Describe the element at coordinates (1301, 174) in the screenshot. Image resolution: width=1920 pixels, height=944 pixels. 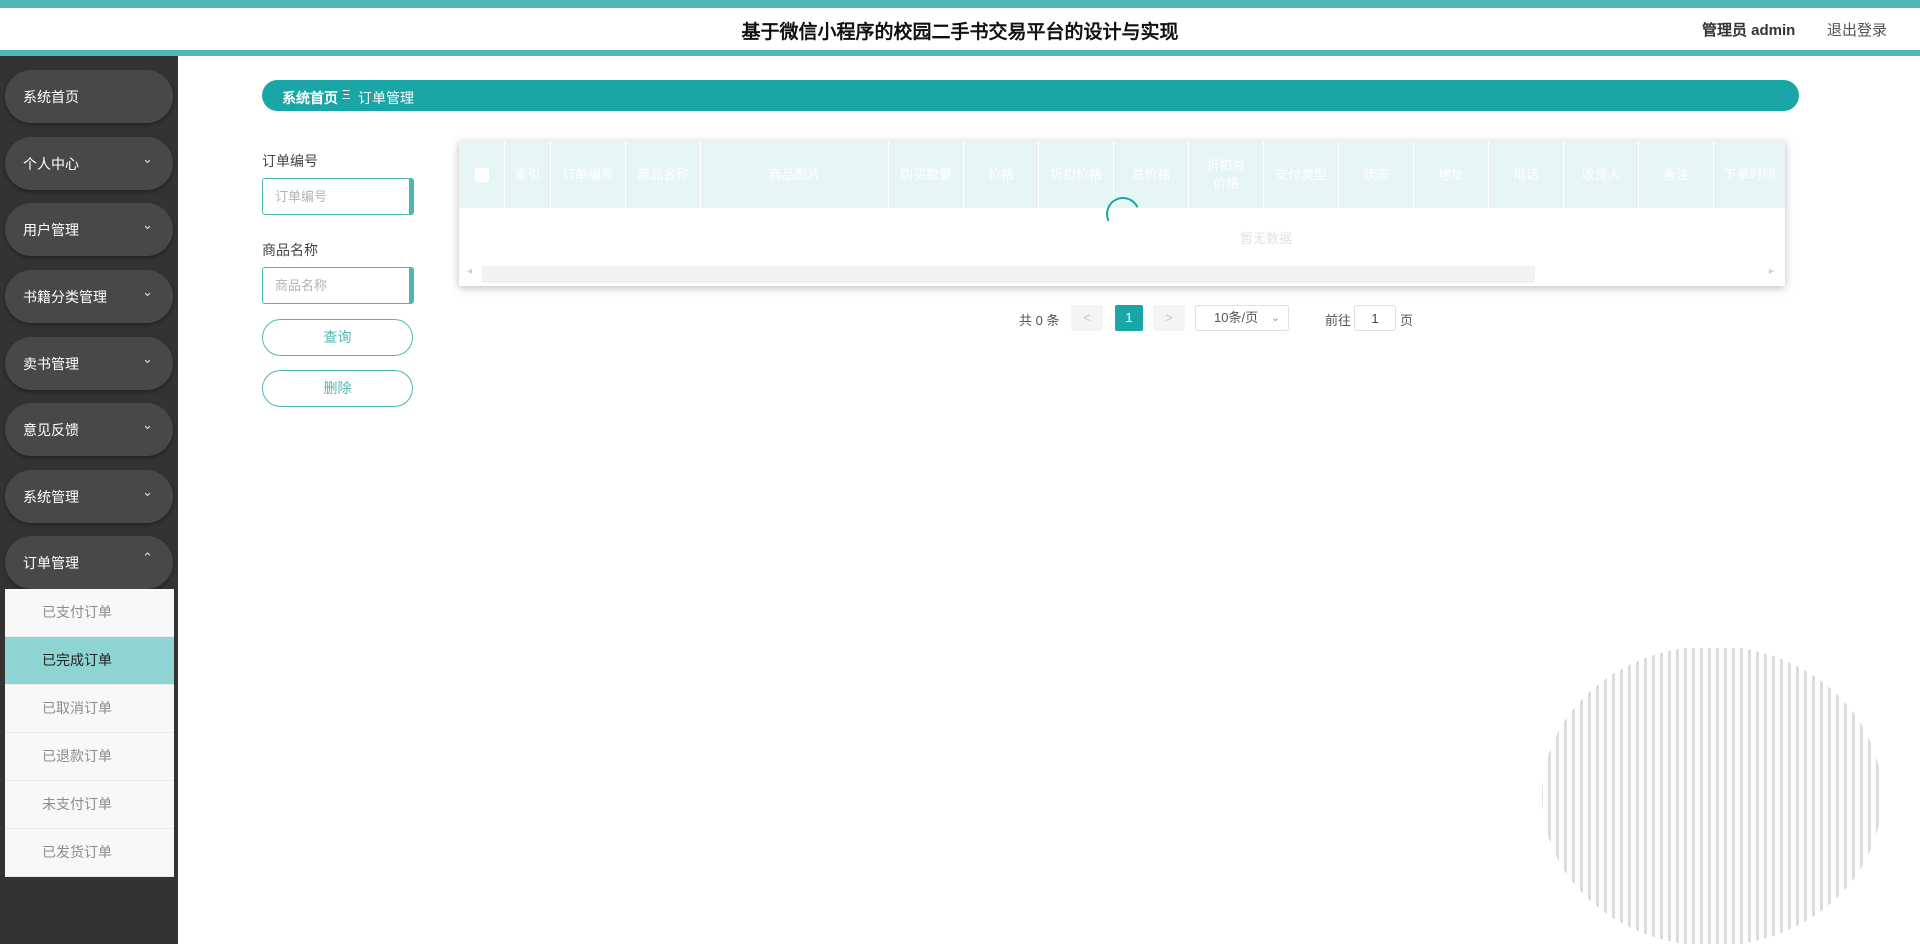
I see `column-header: 支付类型` at that location.